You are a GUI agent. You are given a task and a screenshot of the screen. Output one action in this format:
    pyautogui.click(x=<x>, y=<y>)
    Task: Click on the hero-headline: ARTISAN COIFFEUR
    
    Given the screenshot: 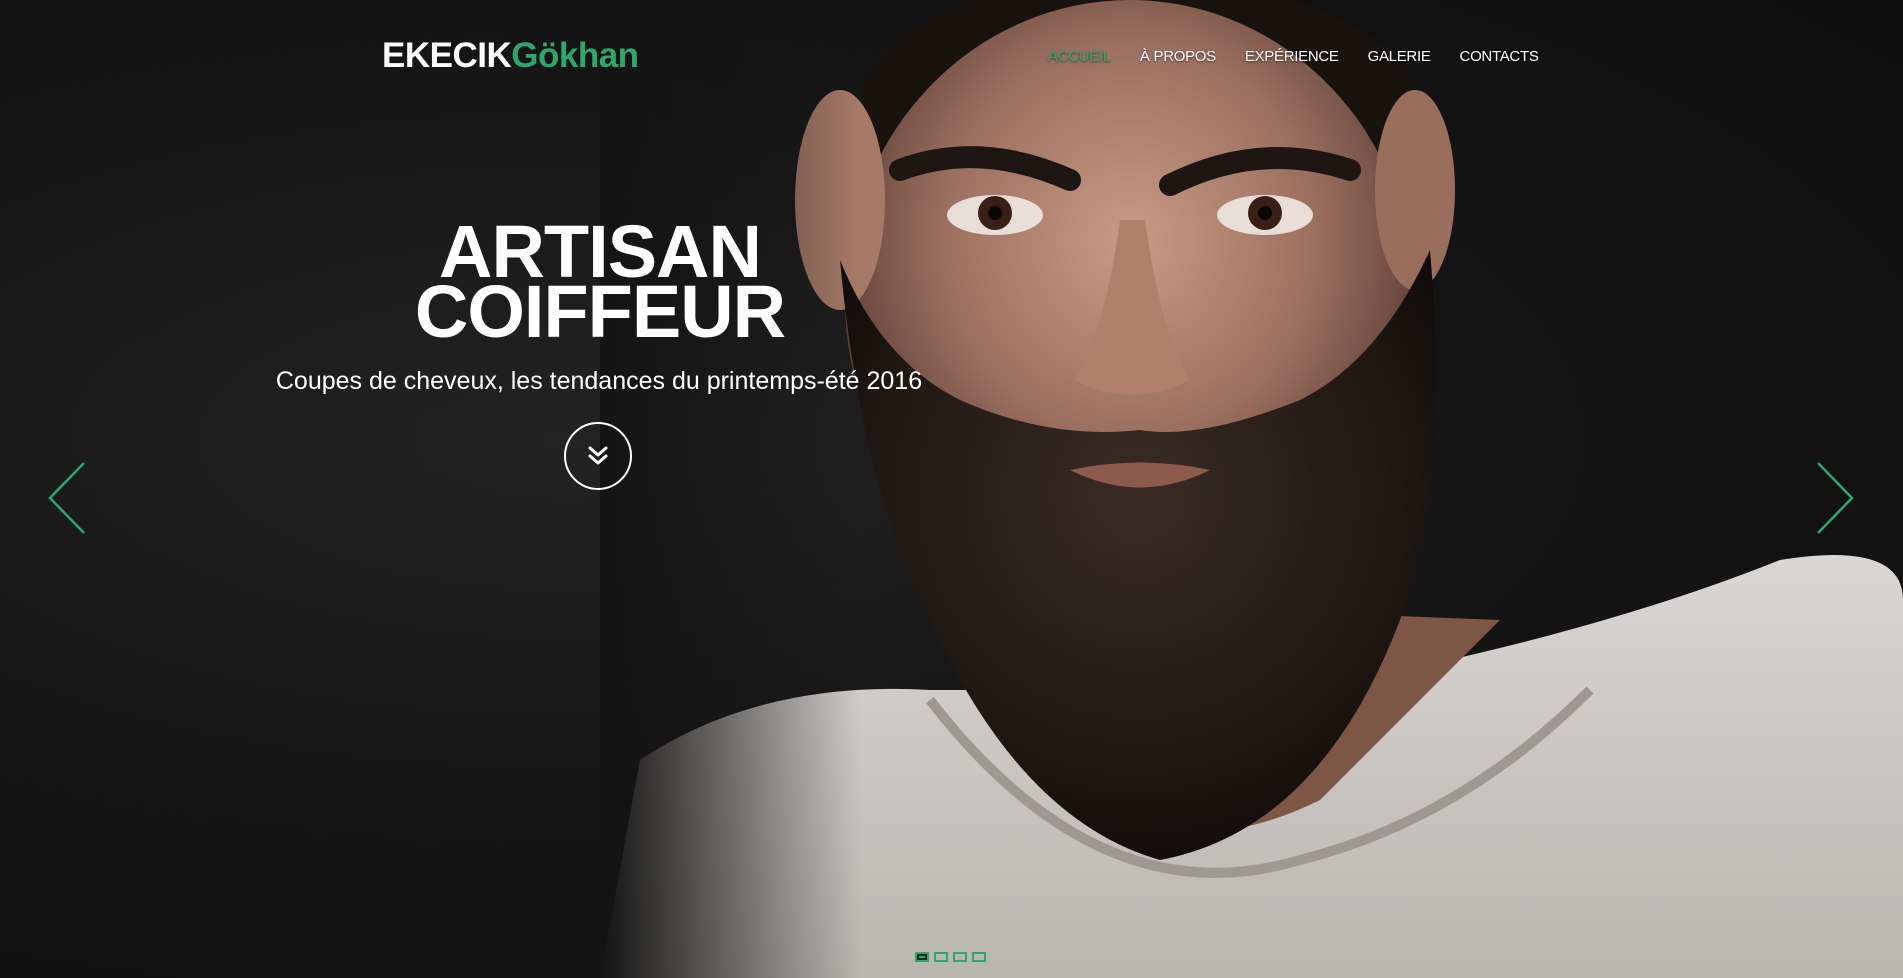 What is the action you would take?
    pyautogui.click(x=600, y=284)
    